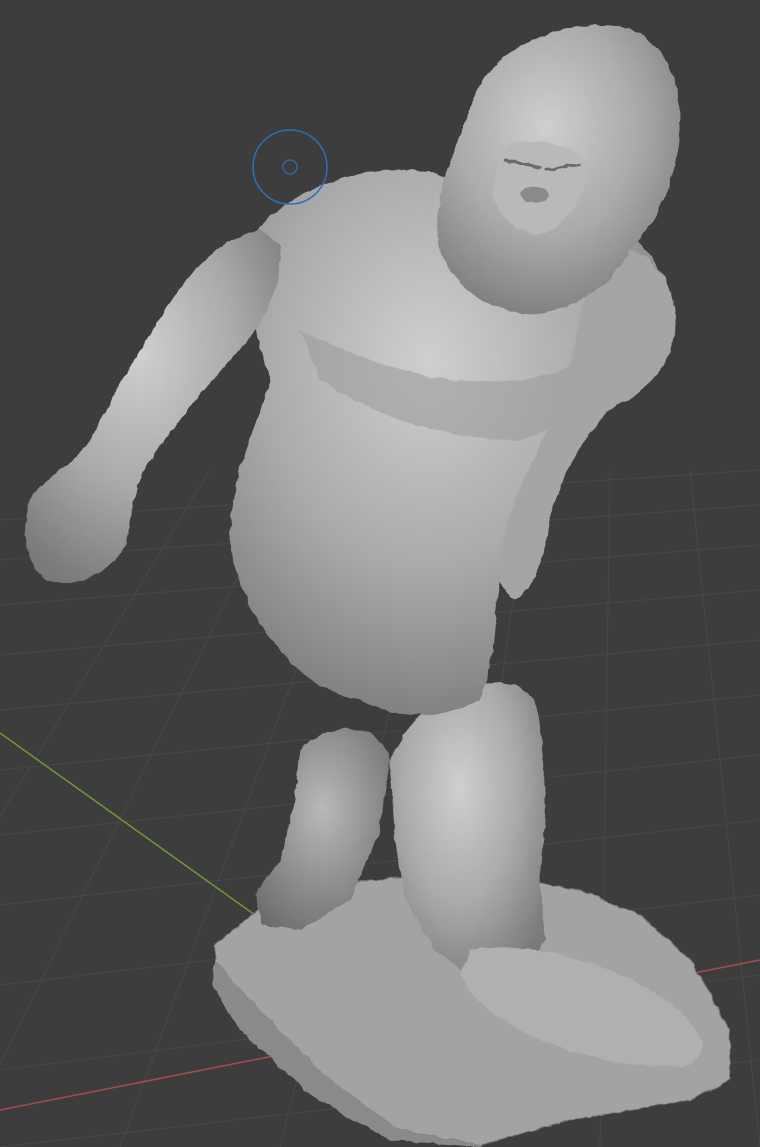 The width and height of the screenshot is (760, 1147). What do you see at coordinates (128, 824) in the screenshot?
I see `y-axis-line` at bounding box center [128, 824].